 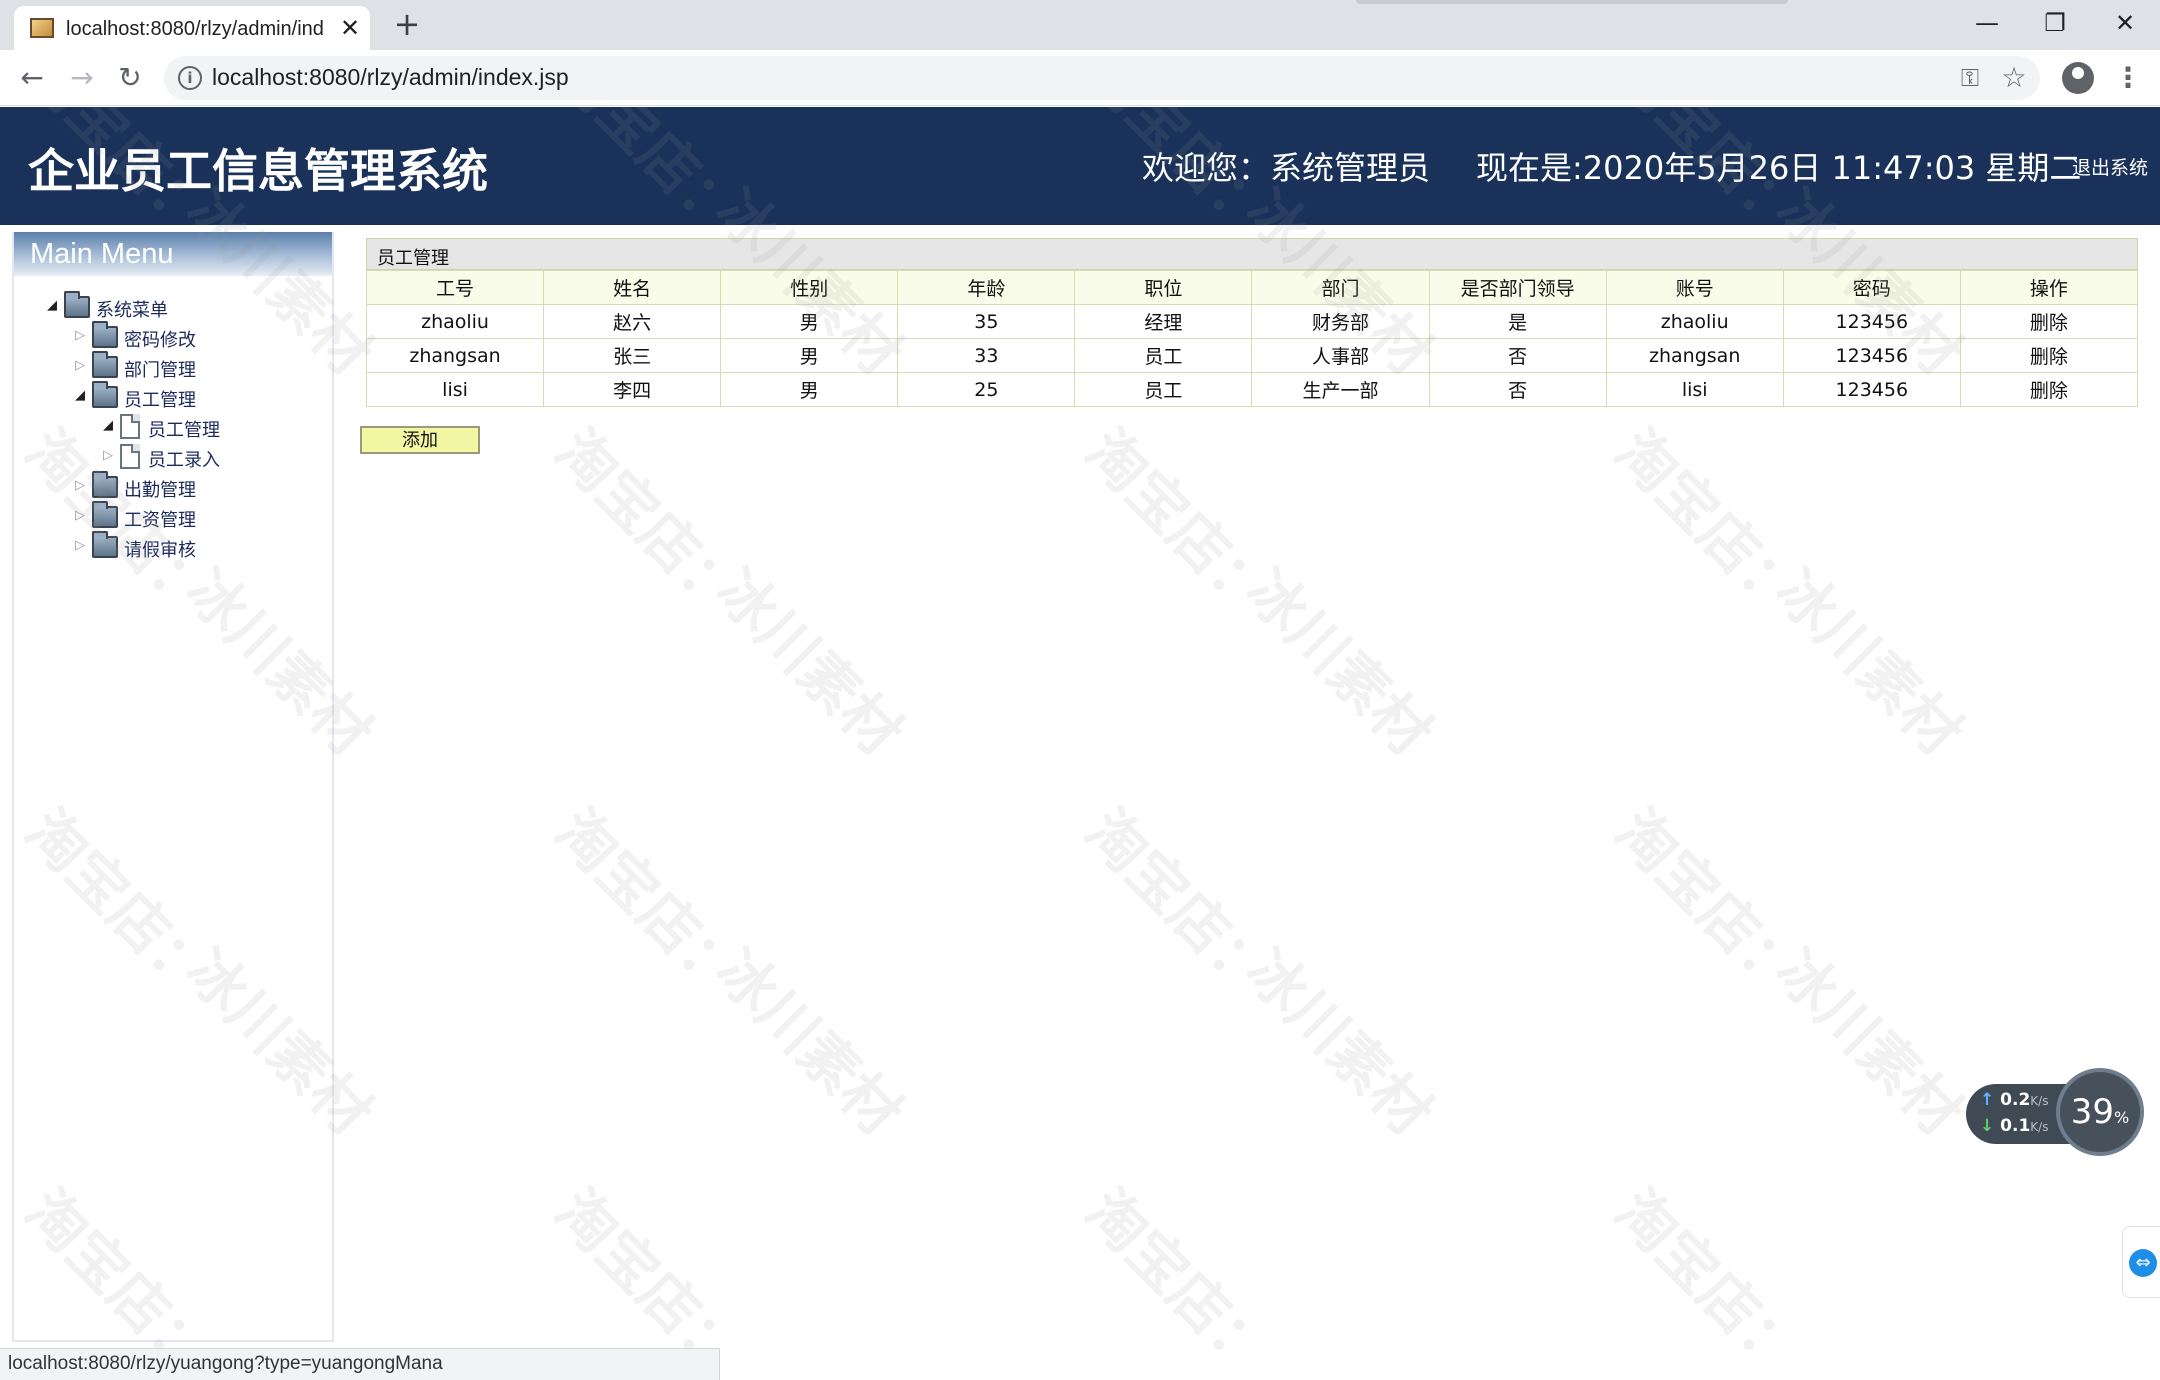 I want to click on table-cell: 张三, so click(x=632, y=355).